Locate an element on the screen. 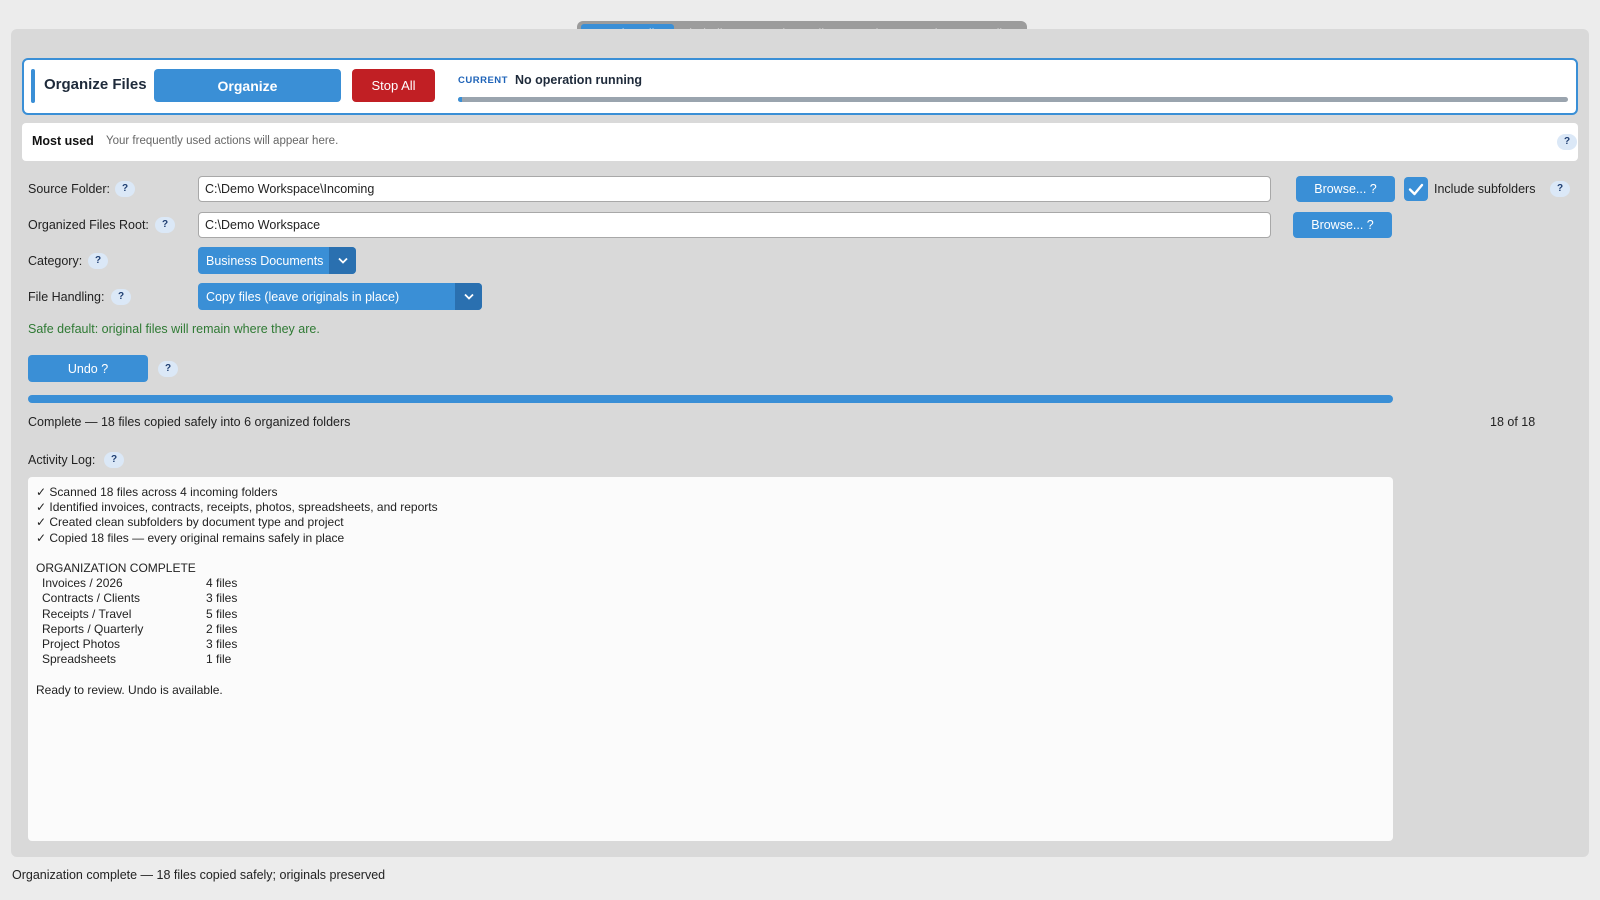 The width and height of the screenshot is (1600, 900). check-icon is located at coordinates (1416, 189).